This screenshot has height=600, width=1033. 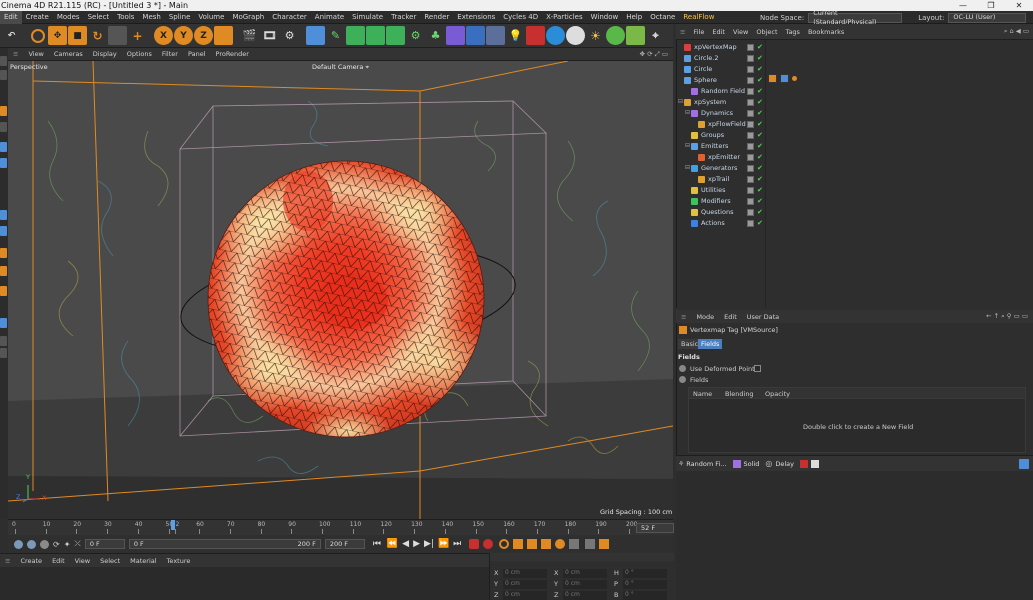 I want to click on menu-window: Window, so click(x=605, y=17).